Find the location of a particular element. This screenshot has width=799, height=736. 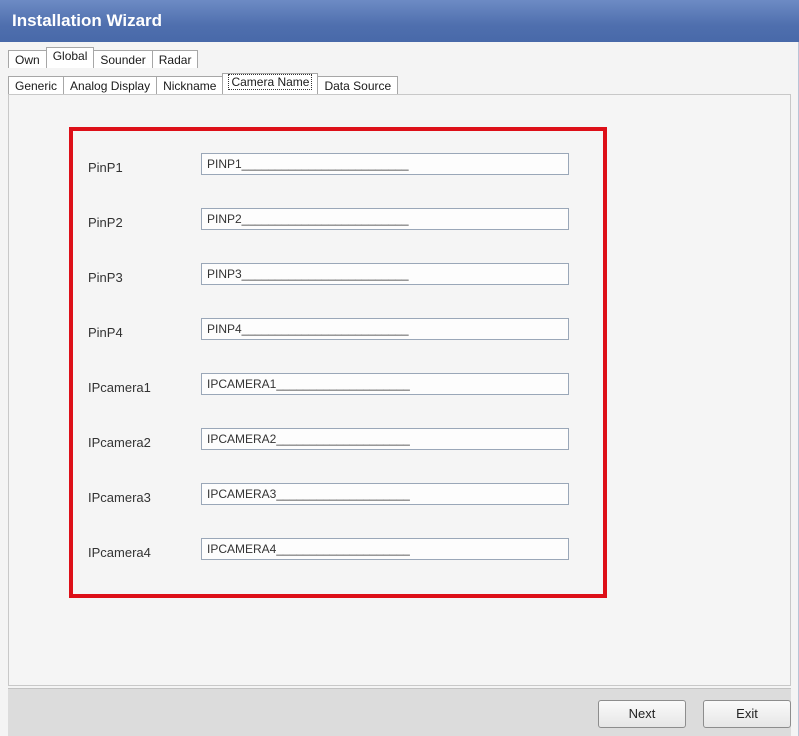

pinp4-input is located at coordinates (385, 329).